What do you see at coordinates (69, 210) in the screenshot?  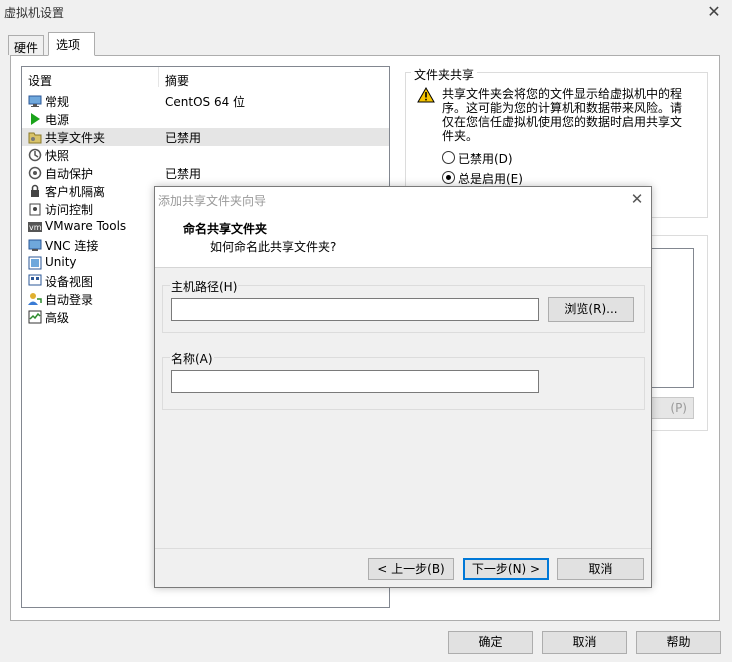 I see `settings-row-label: 访问控制` at bounding box center [69, 210].